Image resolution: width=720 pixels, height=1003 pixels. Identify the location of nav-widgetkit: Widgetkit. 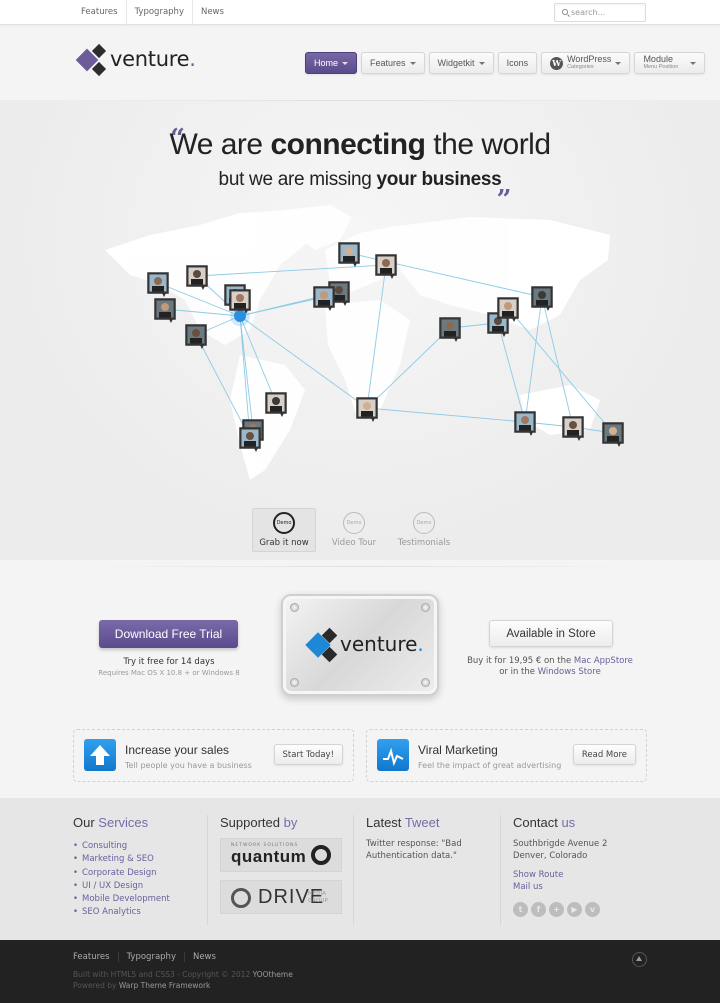
(461, 63).